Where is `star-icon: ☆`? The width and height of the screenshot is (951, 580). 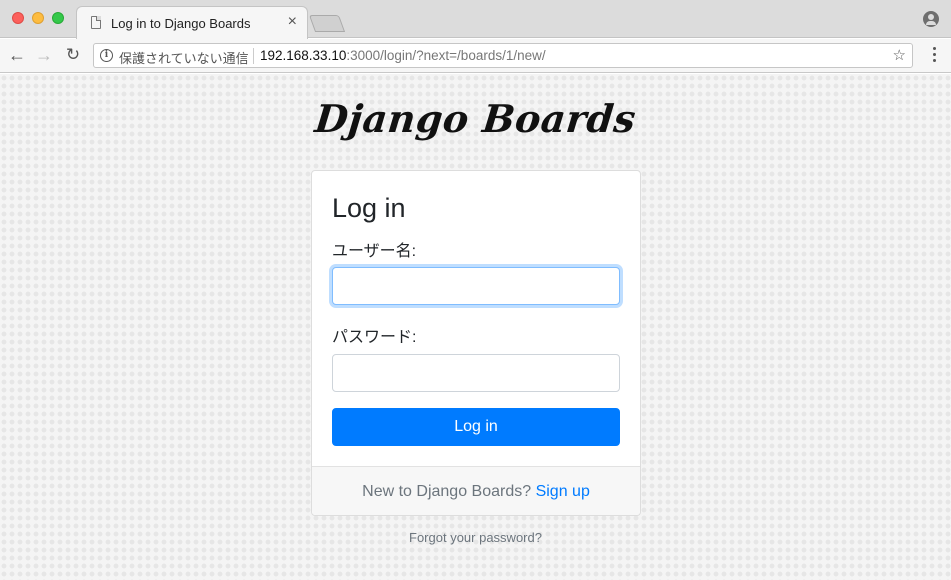
star-icon: ☆ is located at coordinates (899, 55).